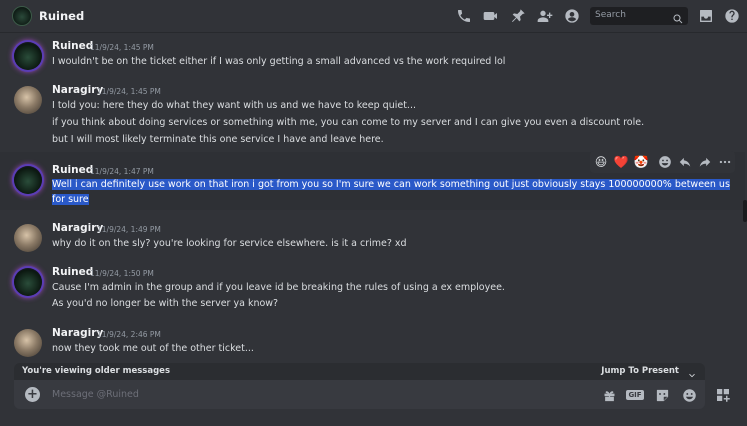 This screenshot has height=426, width=747. Describe the element at coordinates (723, 395) in the screenshot. I see `apps-icon` at that location.